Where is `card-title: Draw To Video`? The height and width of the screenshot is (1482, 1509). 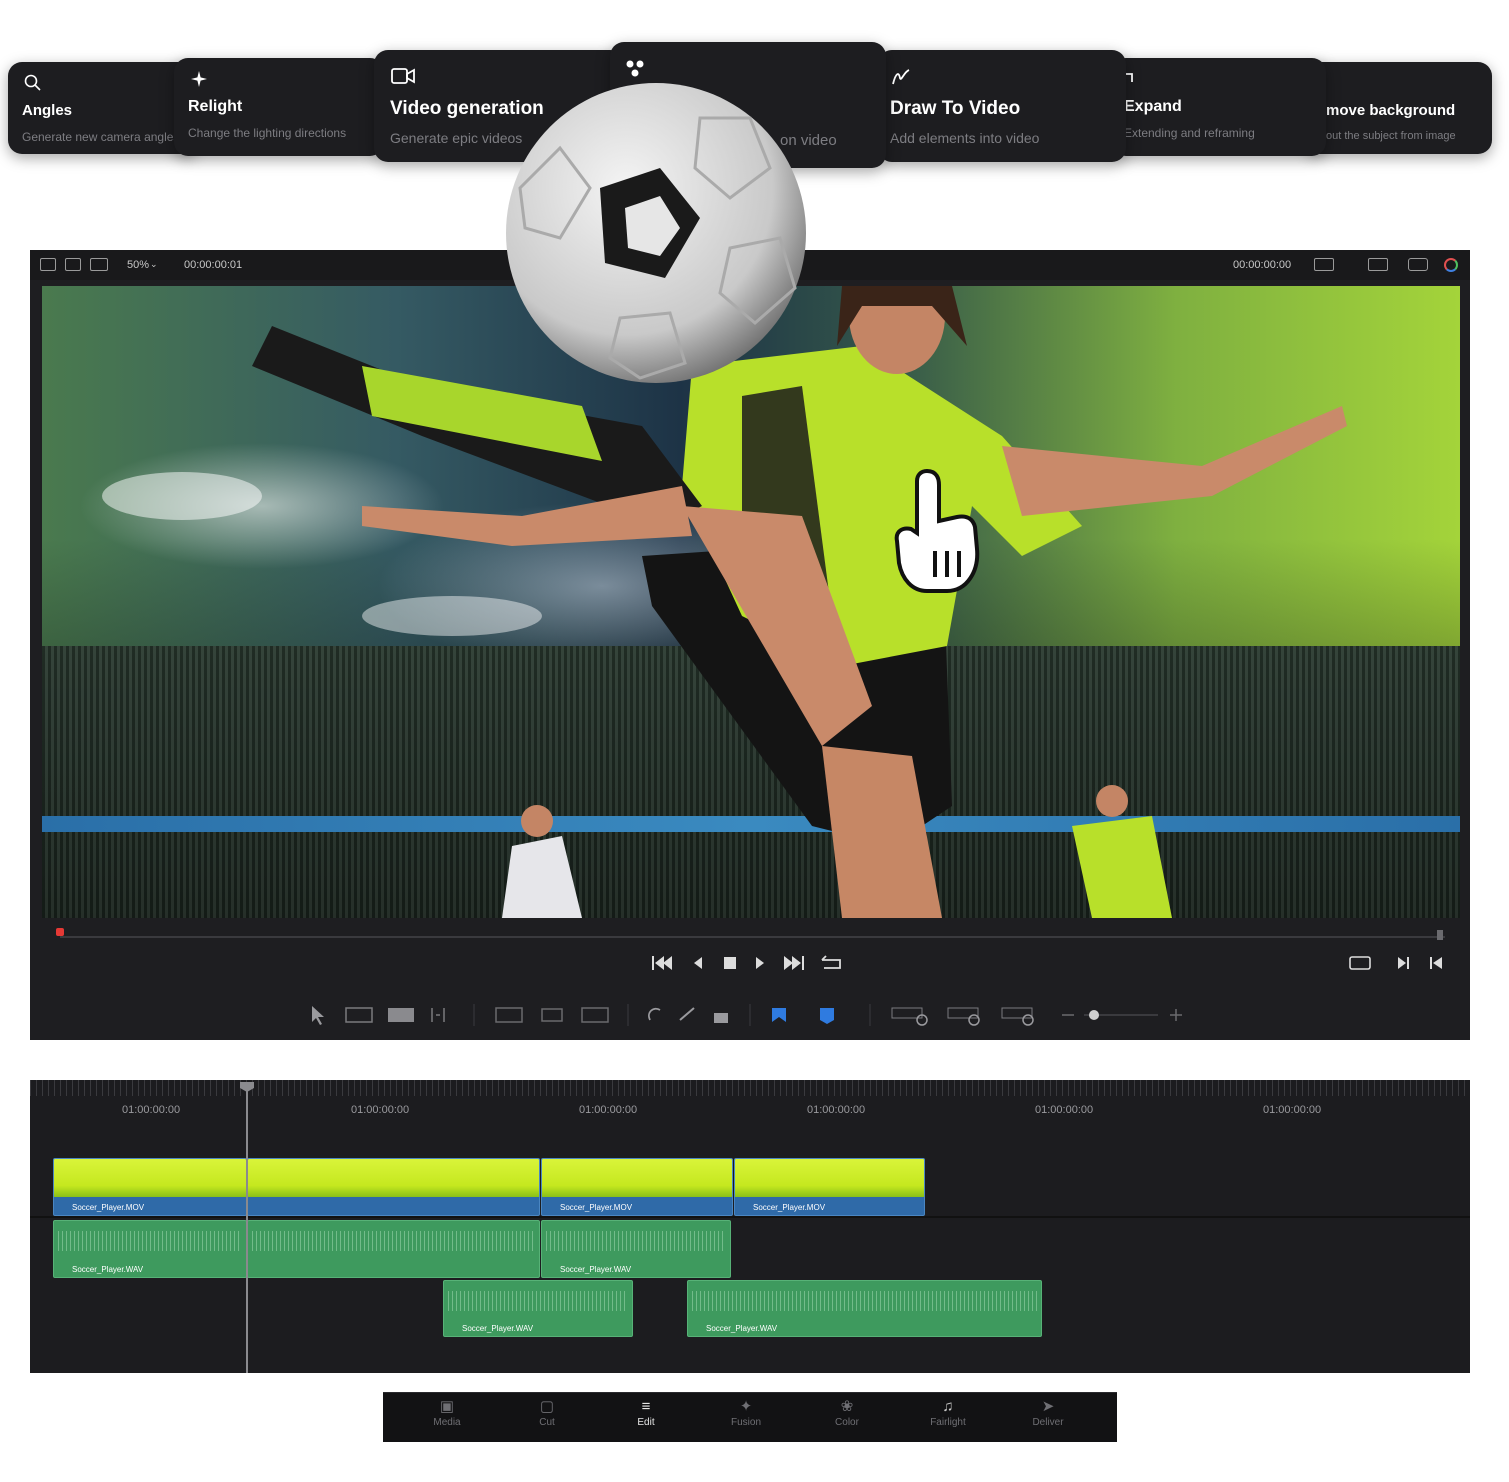
card-title: Draw To Video is located at coordinates (955, 108).